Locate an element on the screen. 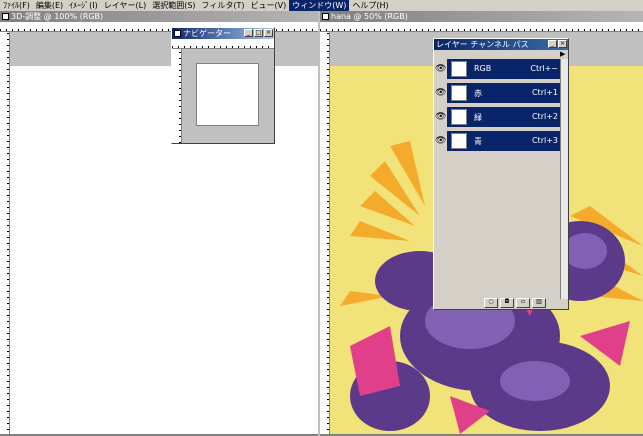 This screenshot has width=643, height=436. channel-row: 赤 Ctrl+1 is located at coordinates (504, 93).